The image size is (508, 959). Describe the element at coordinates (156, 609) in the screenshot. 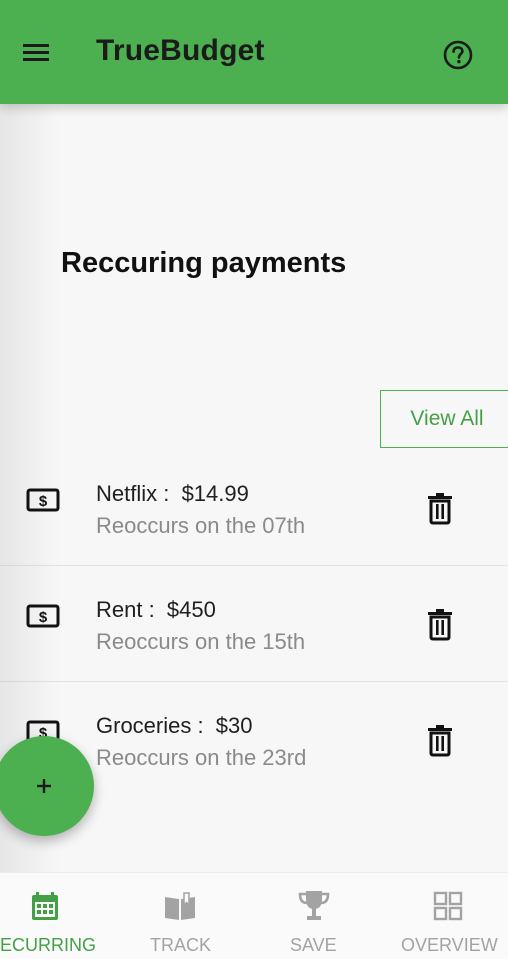

I see `payment-name-amount: Rent : $450` at that location.